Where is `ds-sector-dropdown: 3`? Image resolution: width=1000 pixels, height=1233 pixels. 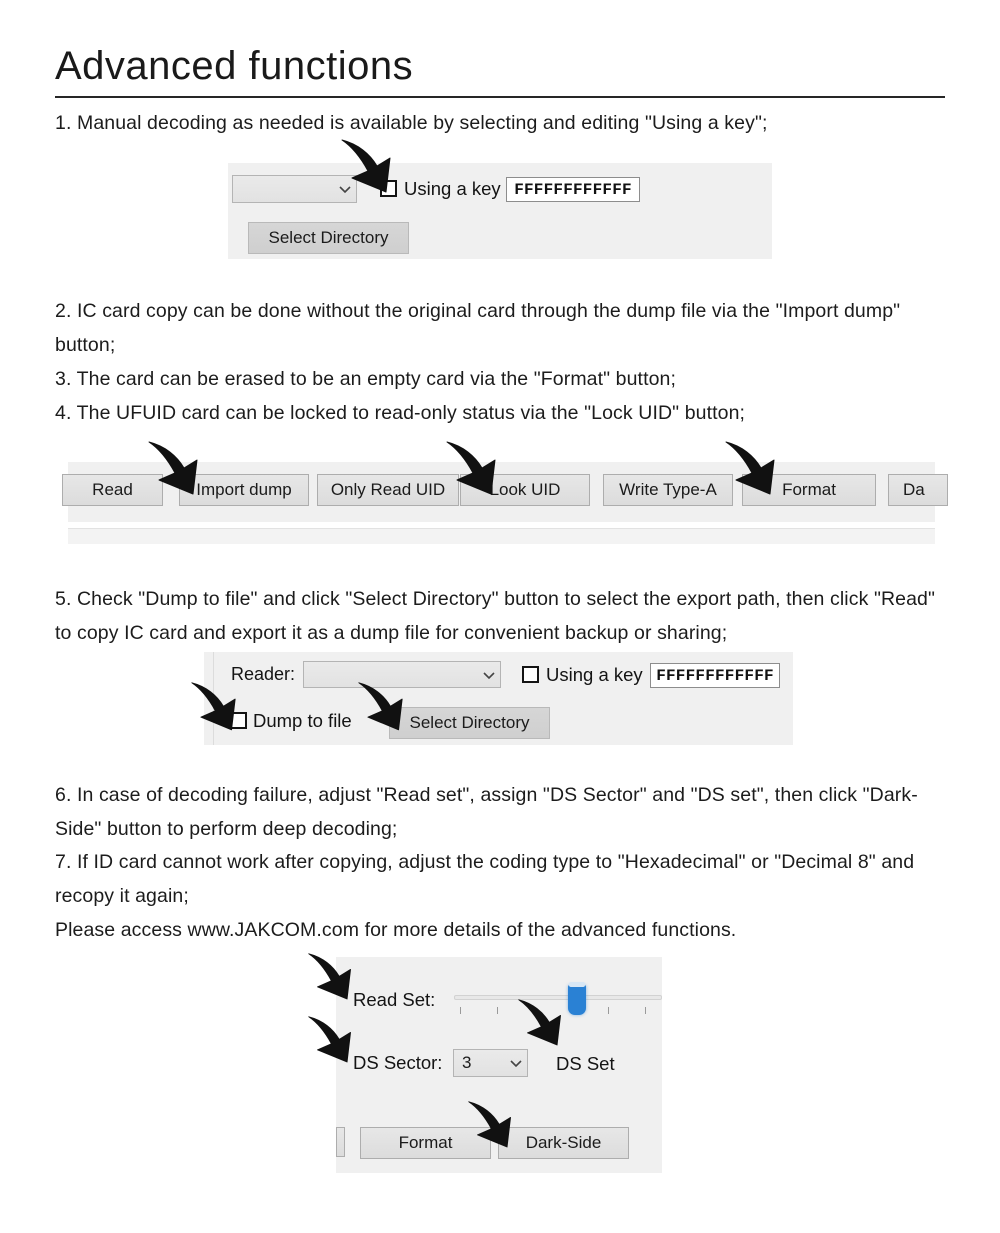
ds-sector-dropdown: 3 is located at coordinates (490, 1063).